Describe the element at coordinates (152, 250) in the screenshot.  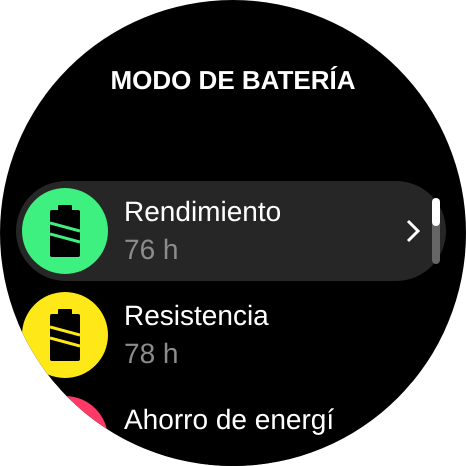
I see `mode-duration: 76 h` at that location.